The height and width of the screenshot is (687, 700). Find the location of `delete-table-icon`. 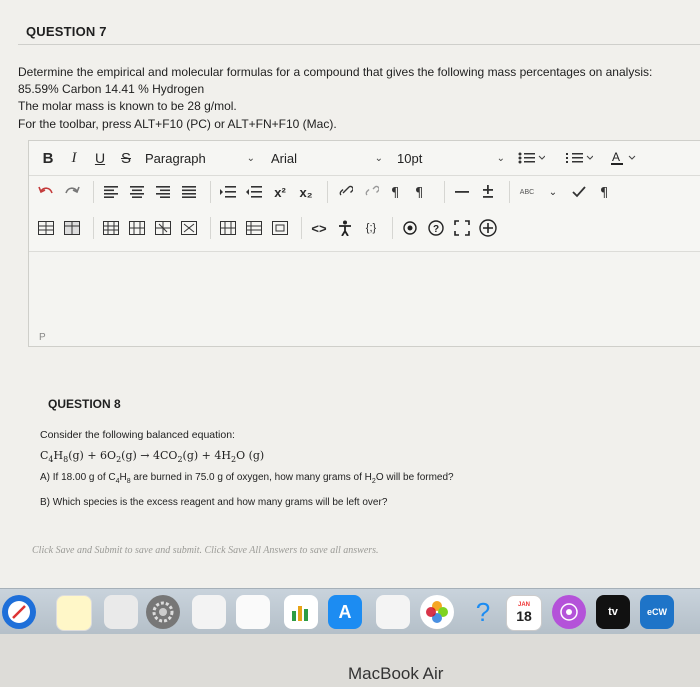

delete-table-icon is located at coordinates (189, 228).